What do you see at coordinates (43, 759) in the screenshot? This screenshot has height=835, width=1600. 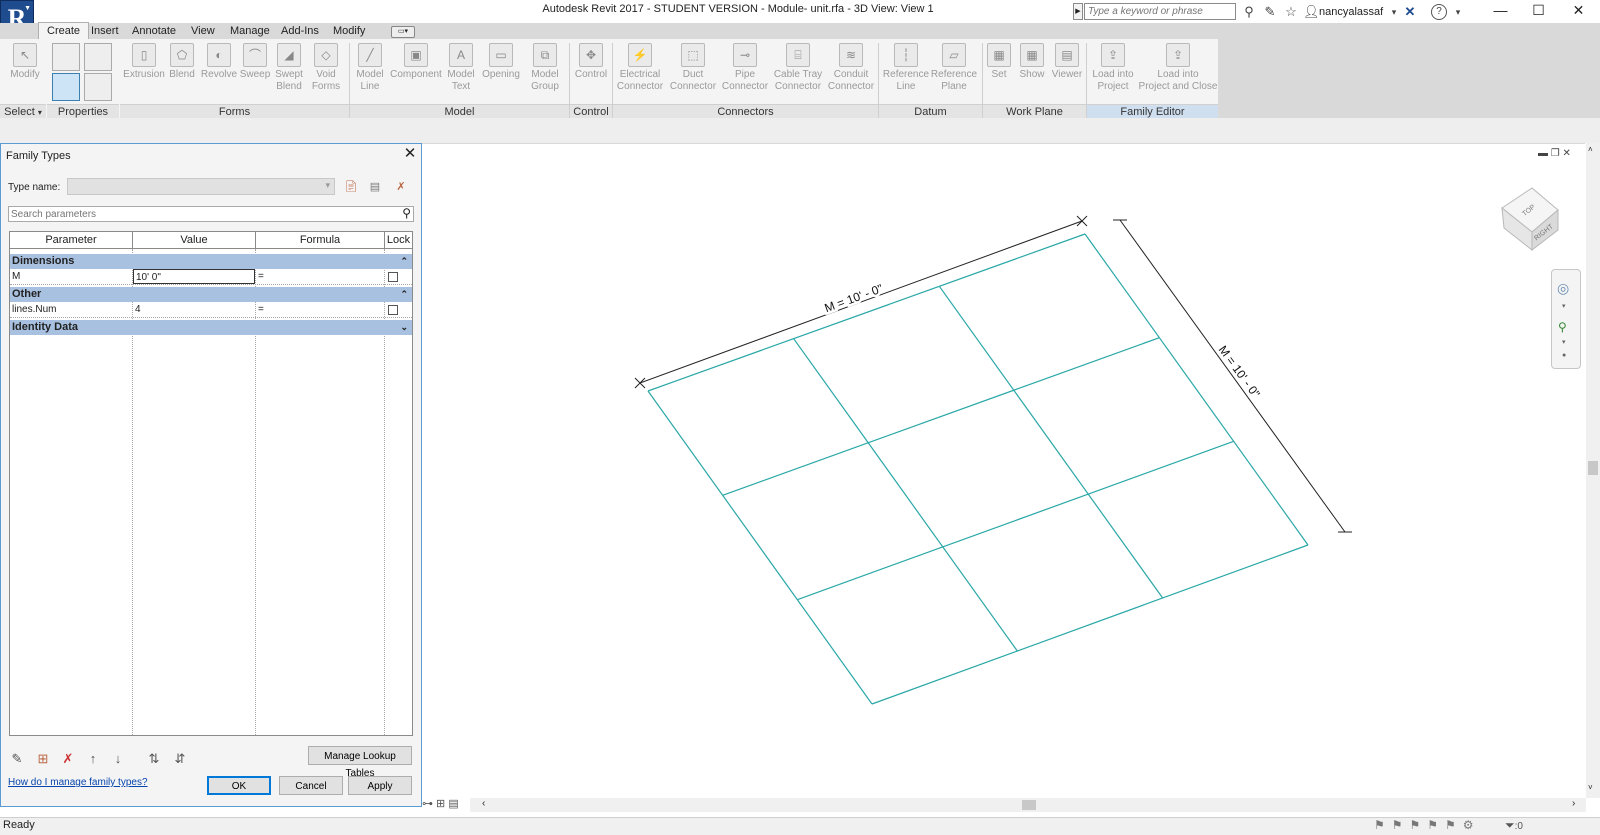 I see `new-parameter-icon: ⊞` at bounding box center [43, 759].